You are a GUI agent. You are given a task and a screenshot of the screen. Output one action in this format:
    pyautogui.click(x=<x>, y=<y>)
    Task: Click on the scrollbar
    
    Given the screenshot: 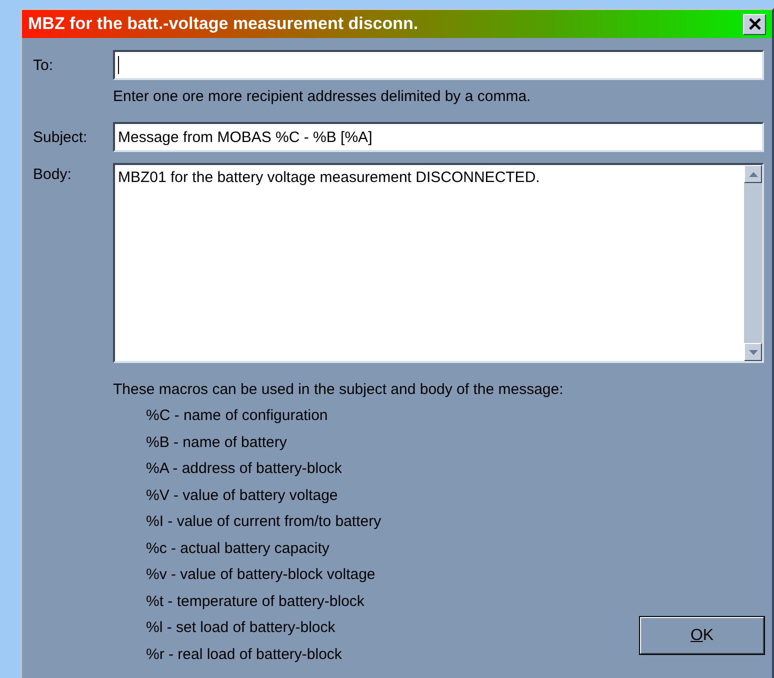 What is the action you would take?
    pyautogui.click(x=753, y=263)
    